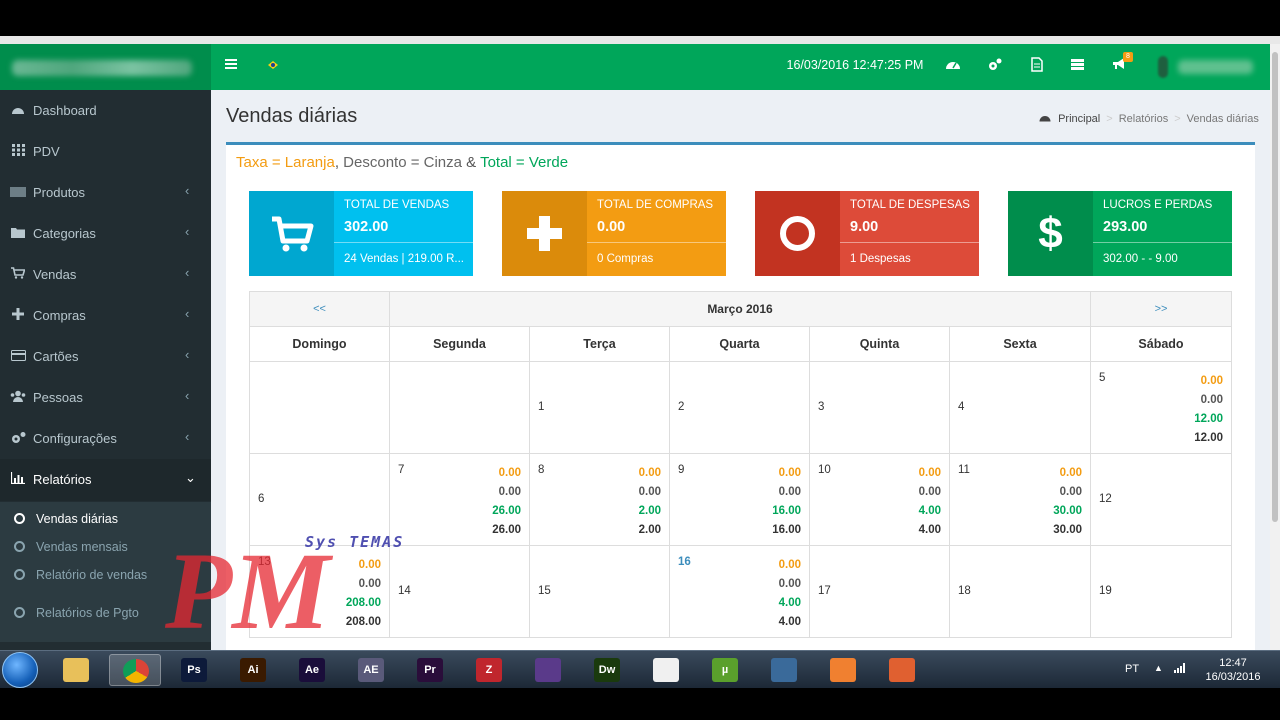 The height and width of the screenshot is (720, 1280). What do you see at coordinates (824, 591) in the screenshot?
I see `day-number: 17` at bounding box center [824, 591].